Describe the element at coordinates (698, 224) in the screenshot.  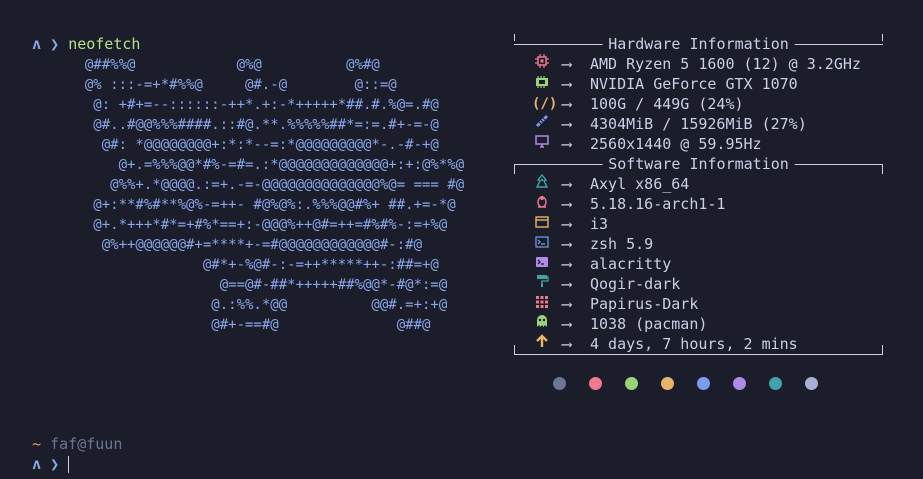
I see `info-row-wm: ⟶ i3` at that location.